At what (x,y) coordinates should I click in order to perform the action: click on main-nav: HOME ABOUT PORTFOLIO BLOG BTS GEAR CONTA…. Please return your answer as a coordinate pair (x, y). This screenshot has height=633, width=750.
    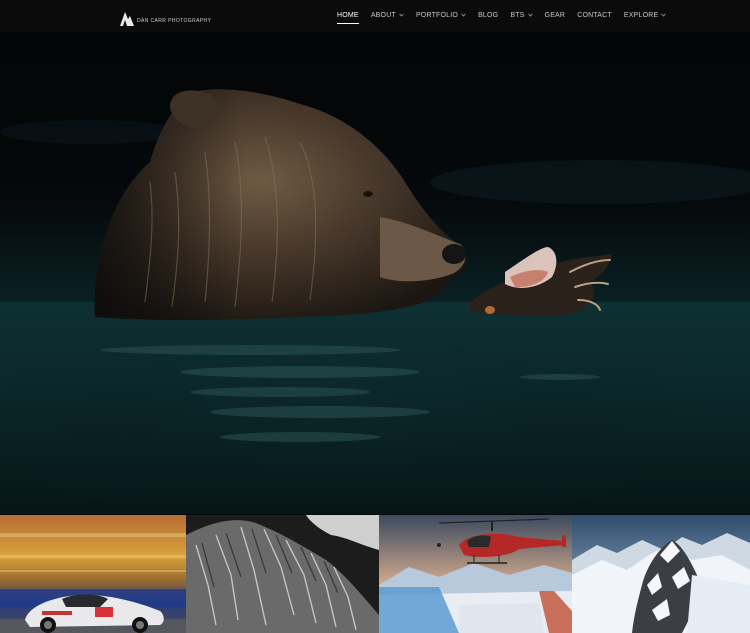
    Looking at the image, I should click on (507, 15).